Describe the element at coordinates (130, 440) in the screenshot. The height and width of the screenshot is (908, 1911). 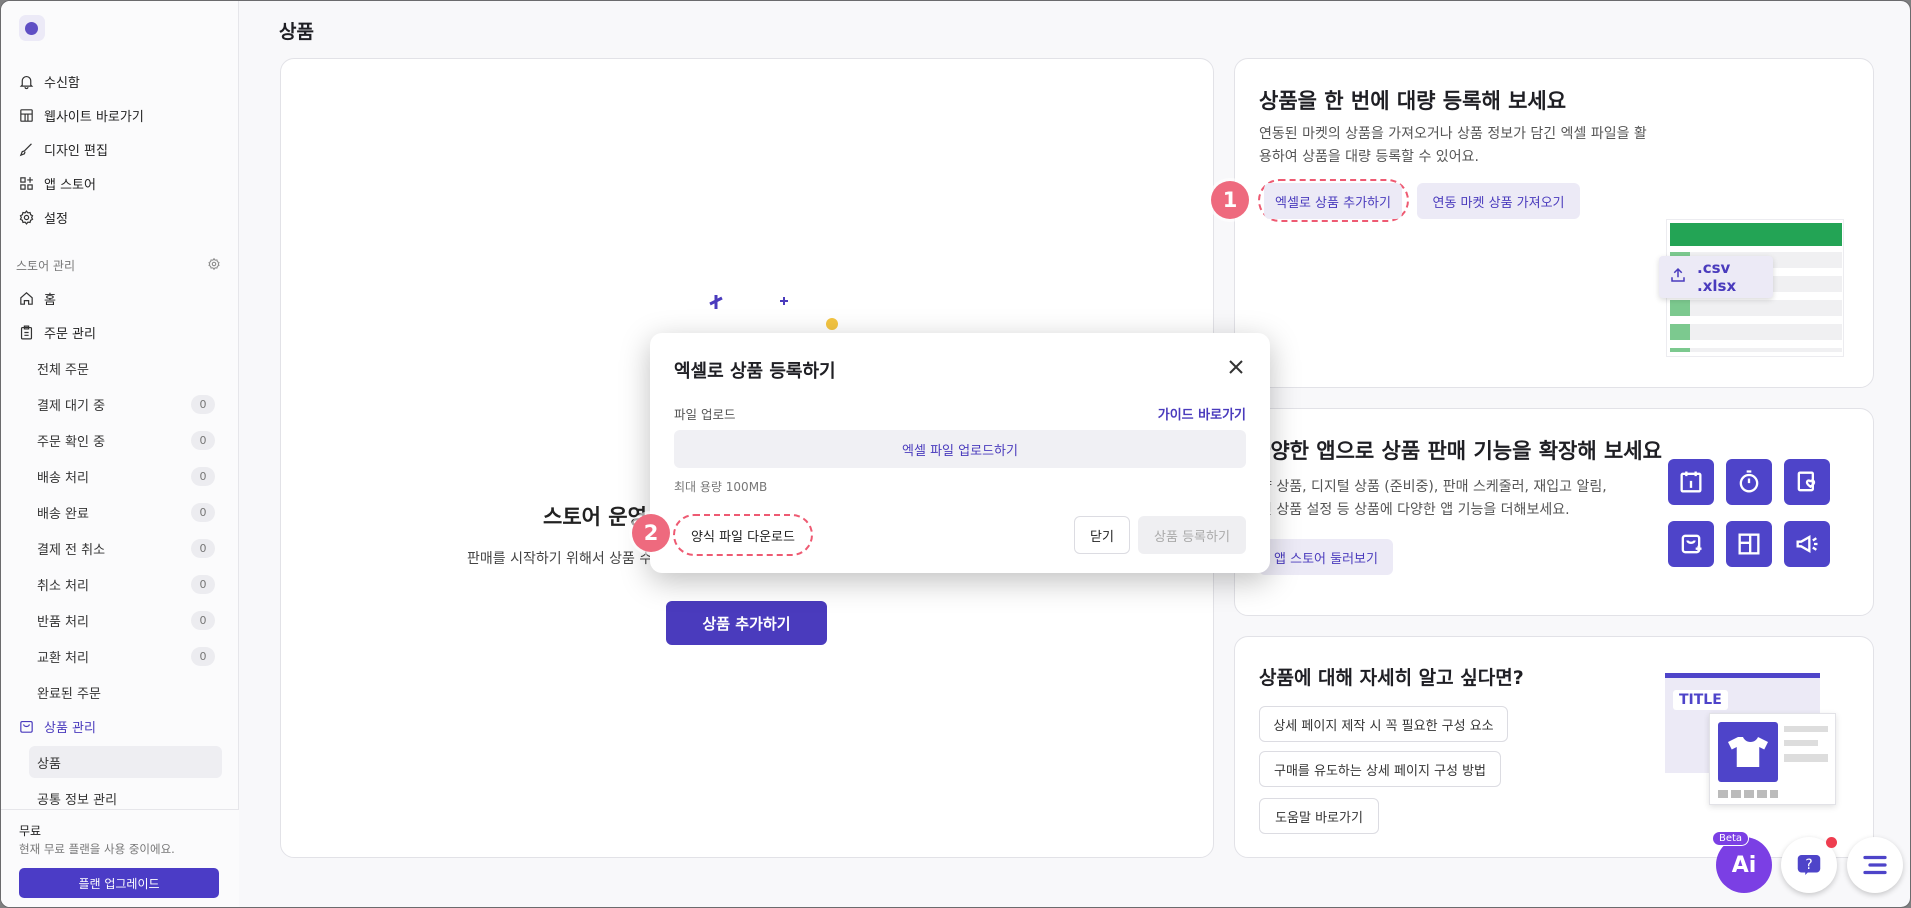
I see `sidebar-subitem-confirming: 주문 확인 중 0` at that location.